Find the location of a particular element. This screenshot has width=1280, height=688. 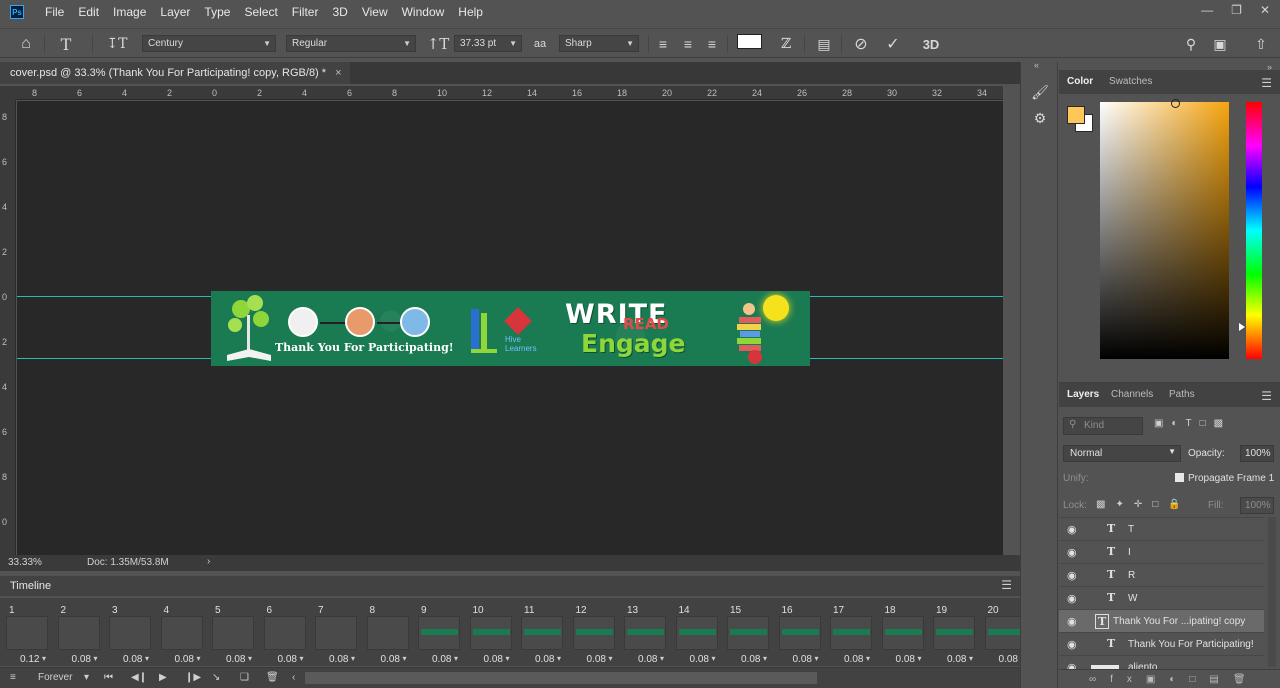

blend-mode-dropdown: Normal ▼ is located at coordinates (1122, 453).